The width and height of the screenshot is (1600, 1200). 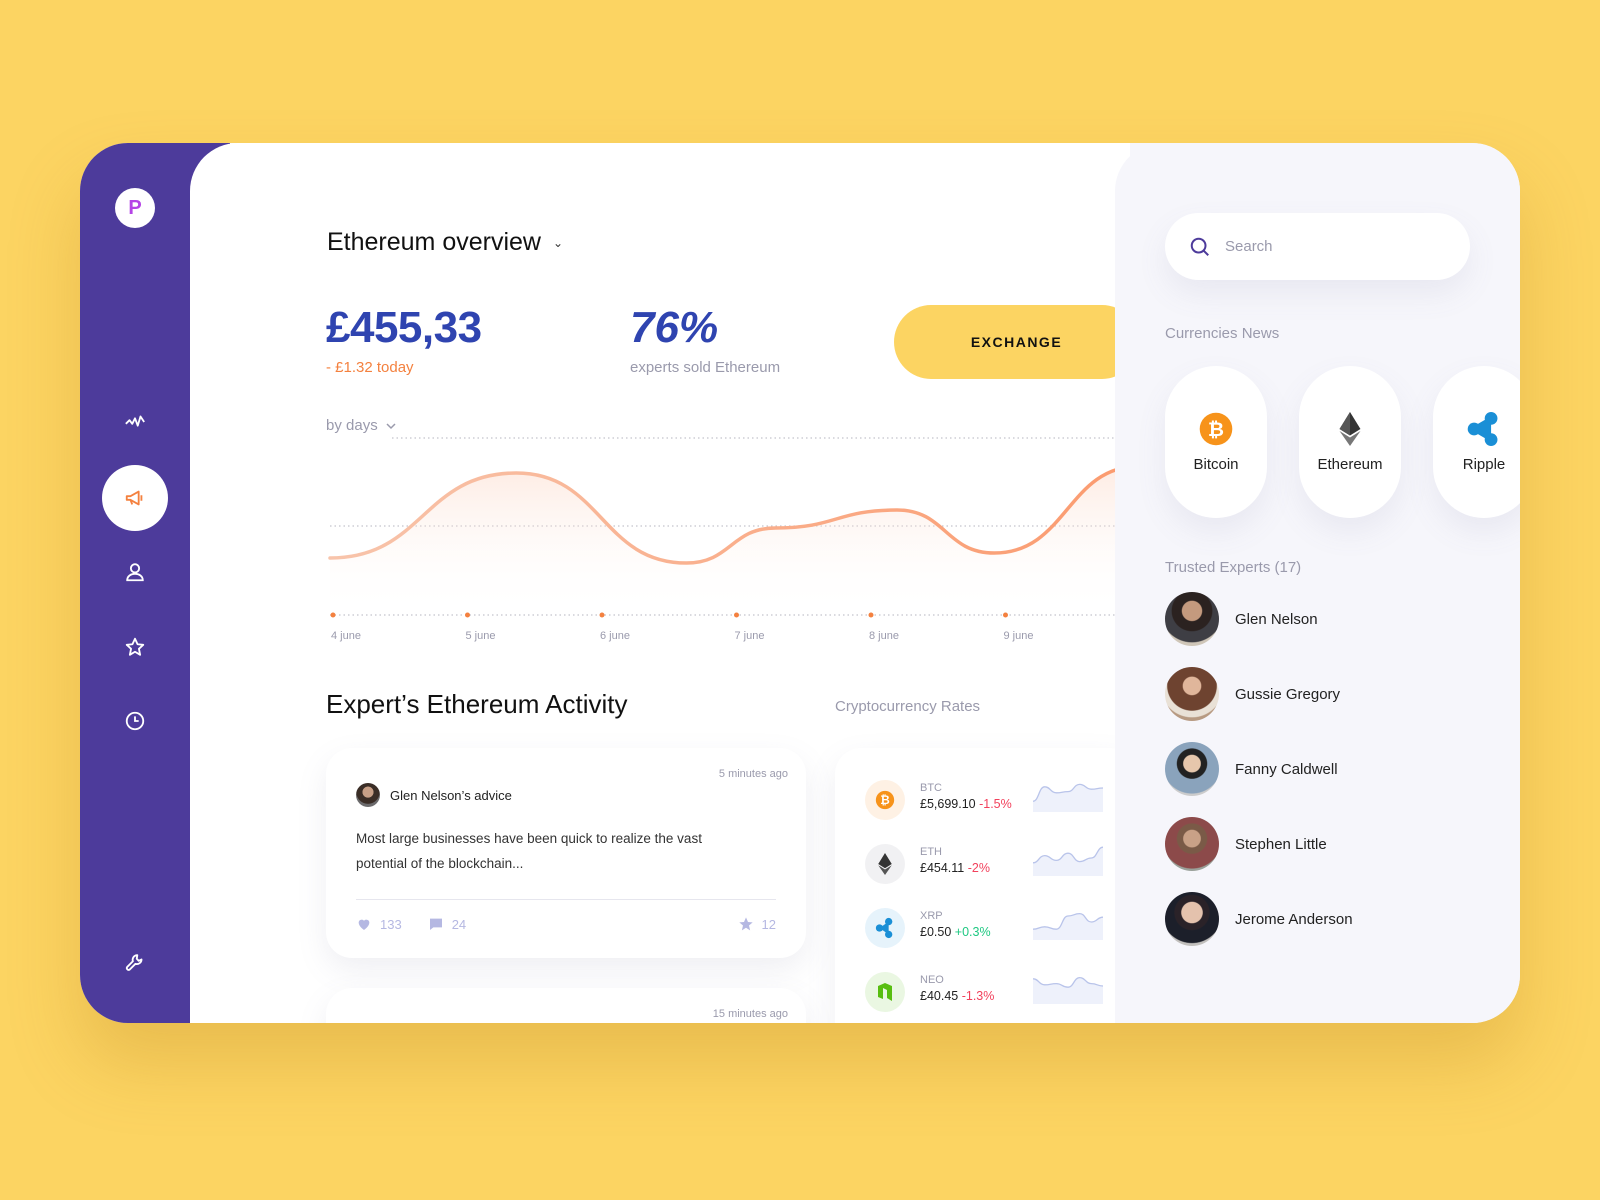 I want to click on expert-name: Glen Nelson, so click(x=1276, y=619).